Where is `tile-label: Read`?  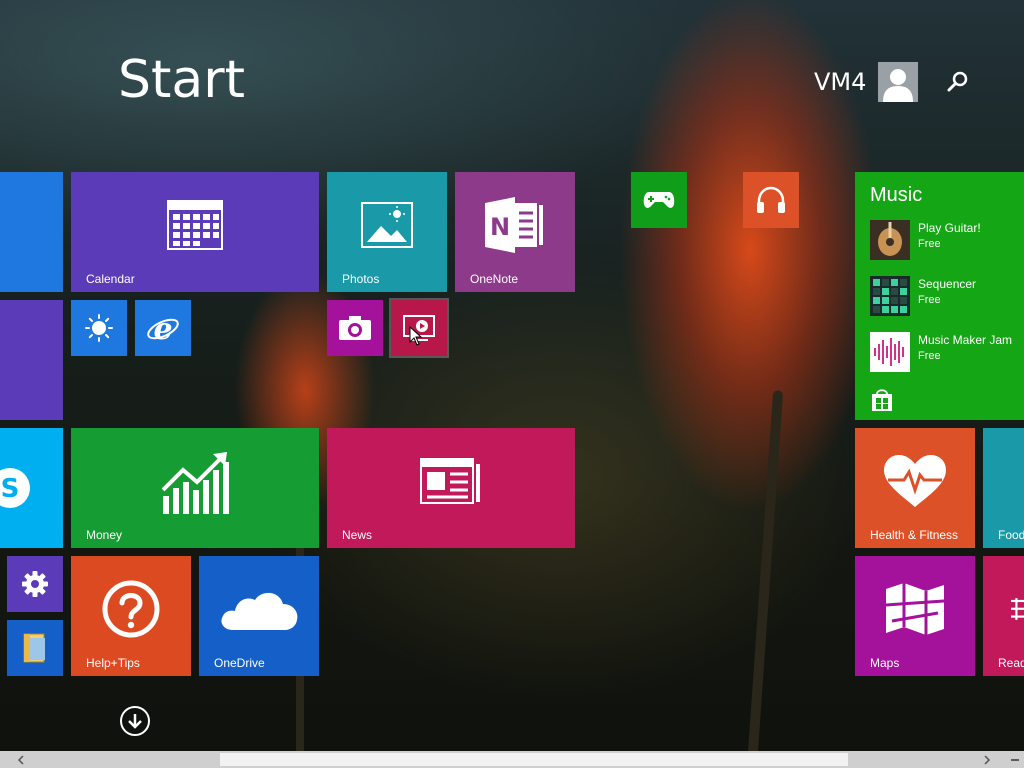
tile-label: Read is located at coordinates (1011, 663).